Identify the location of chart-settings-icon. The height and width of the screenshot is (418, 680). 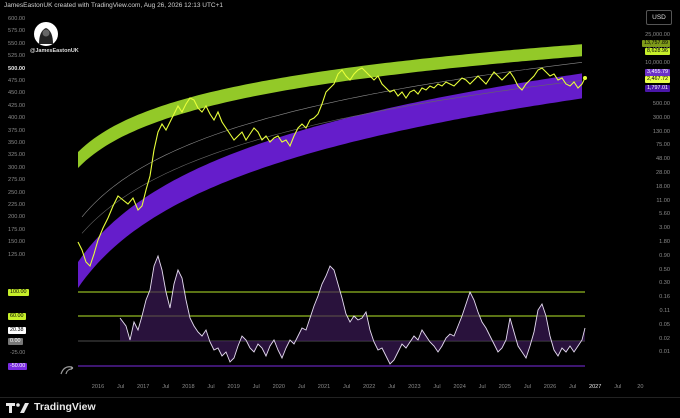
(67, 370).